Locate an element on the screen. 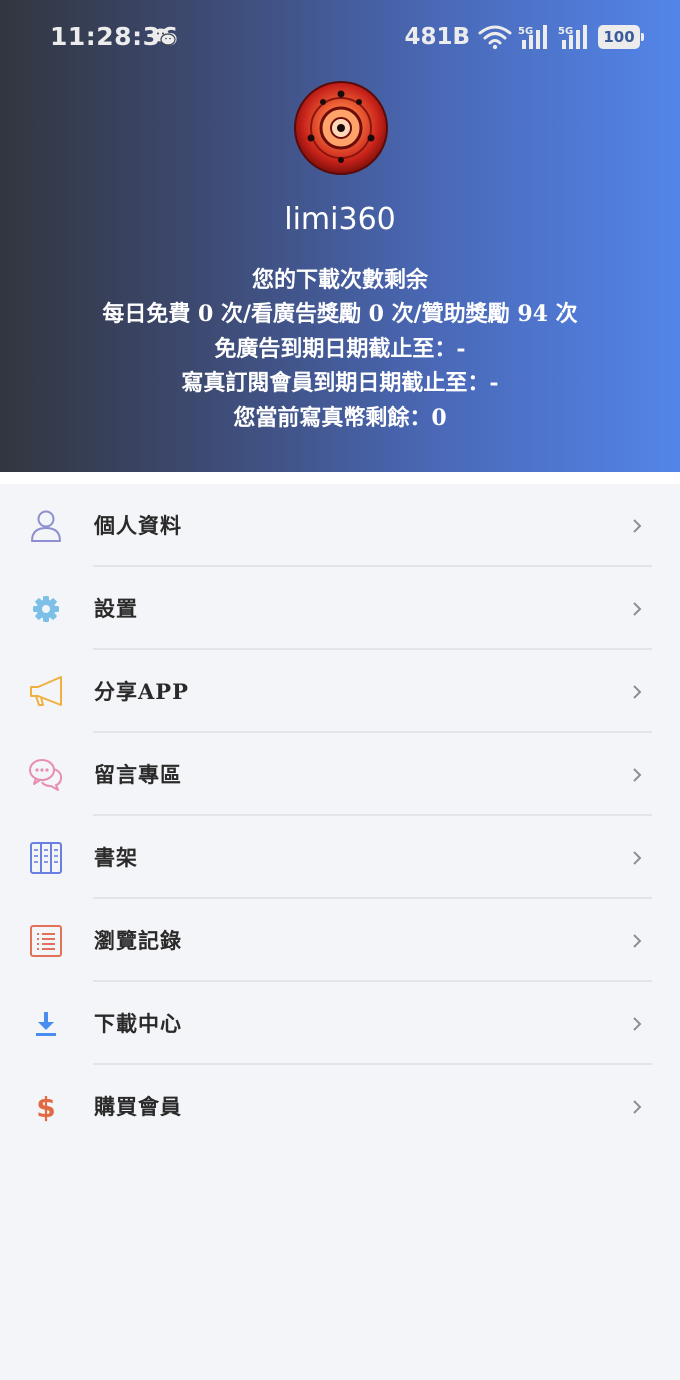 The image size is (680, 1380). menu-item-message-board: 留言專區 is located at coordinates (340, 774).